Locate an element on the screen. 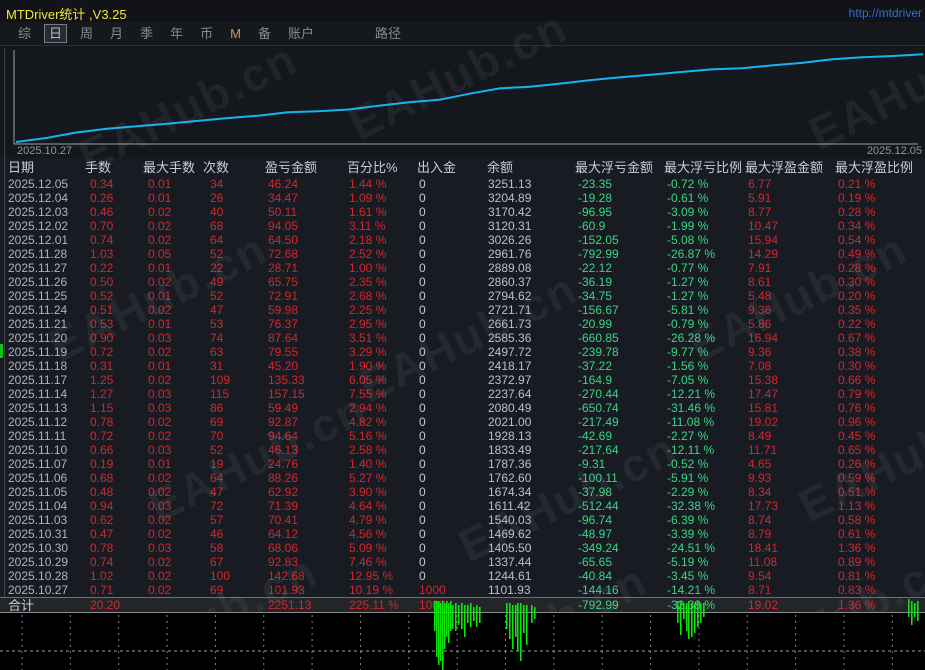  tab-week: 周 is located at coordinates (86, 33).